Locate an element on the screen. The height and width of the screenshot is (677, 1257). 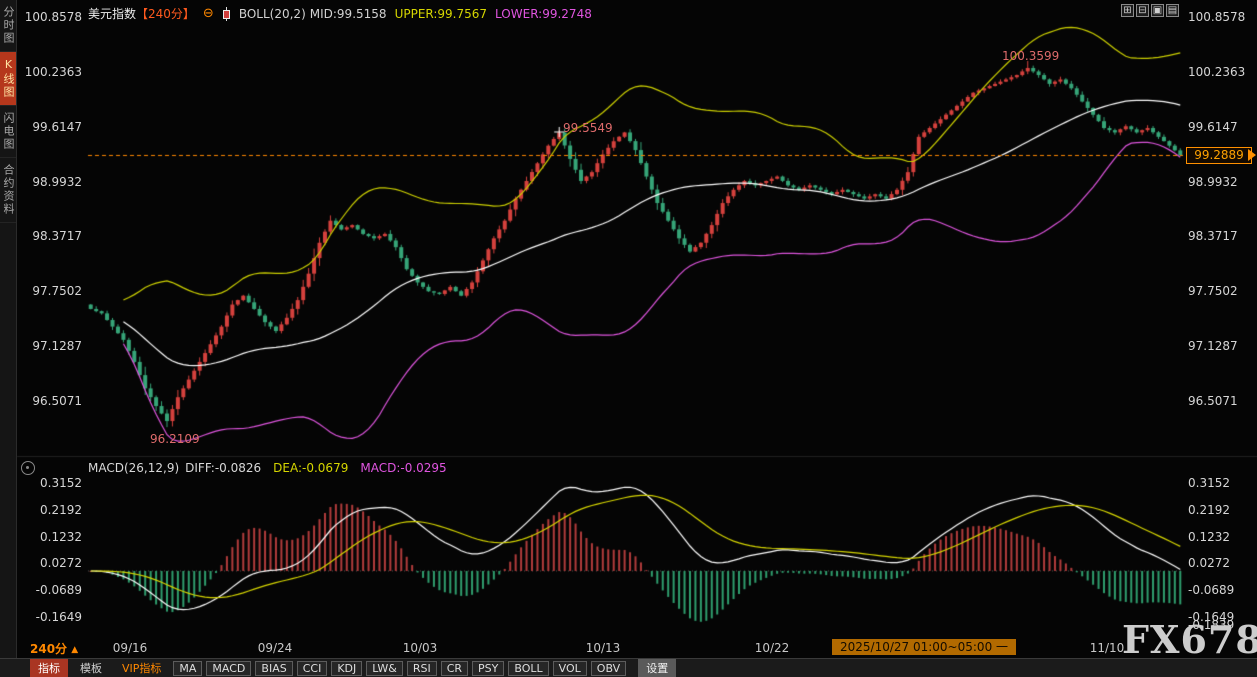
symbol-period: 【240分】 is located at coordinates (165, 14).